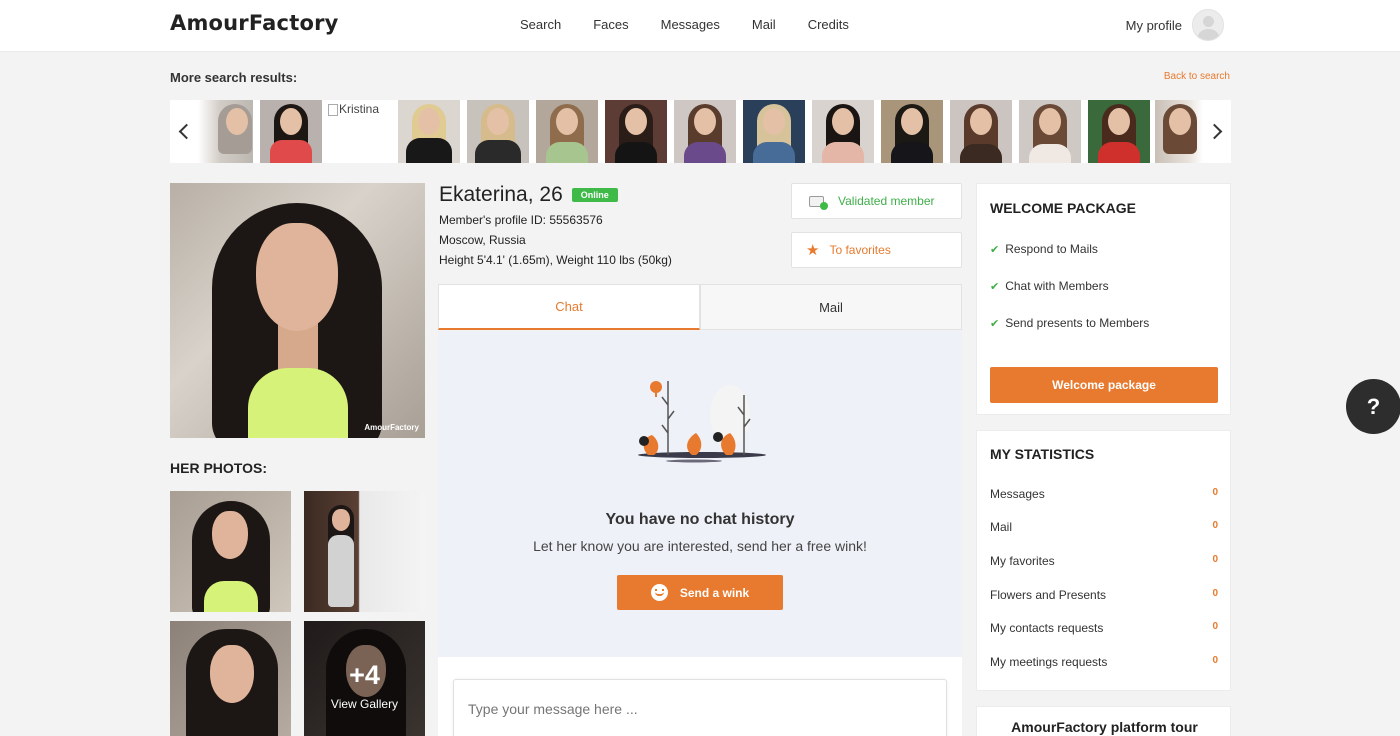 This screenshot has width=1400, height=736. Describe the element at coordinates (1022, 561) in the screenshot. I see `stat-label: My favorites` at that location.